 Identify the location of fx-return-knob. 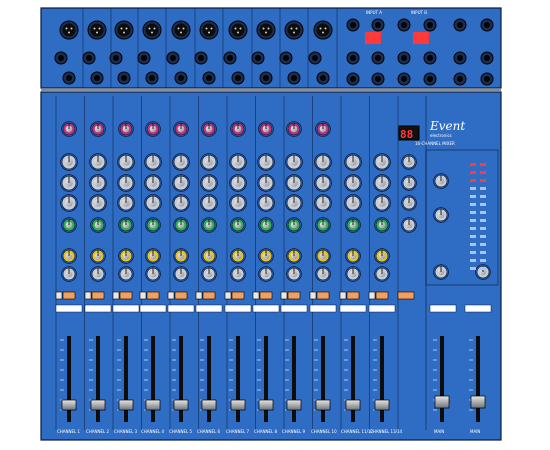
(441, 215).